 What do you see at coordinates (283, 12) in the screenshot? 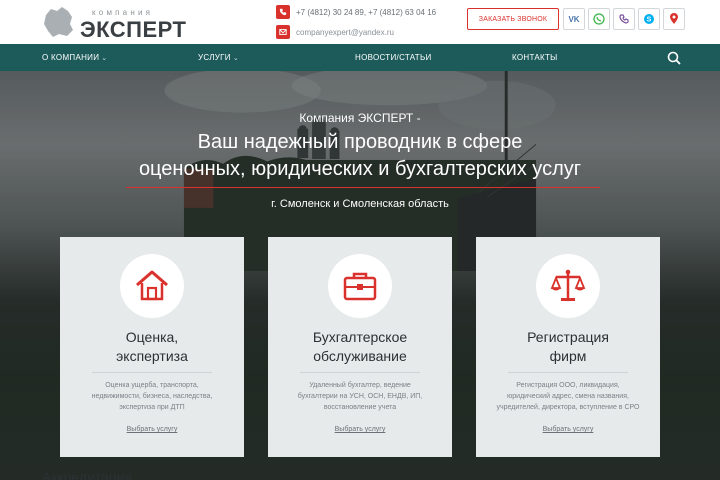
I see `phone-icon` at bounding box center [283, 12].